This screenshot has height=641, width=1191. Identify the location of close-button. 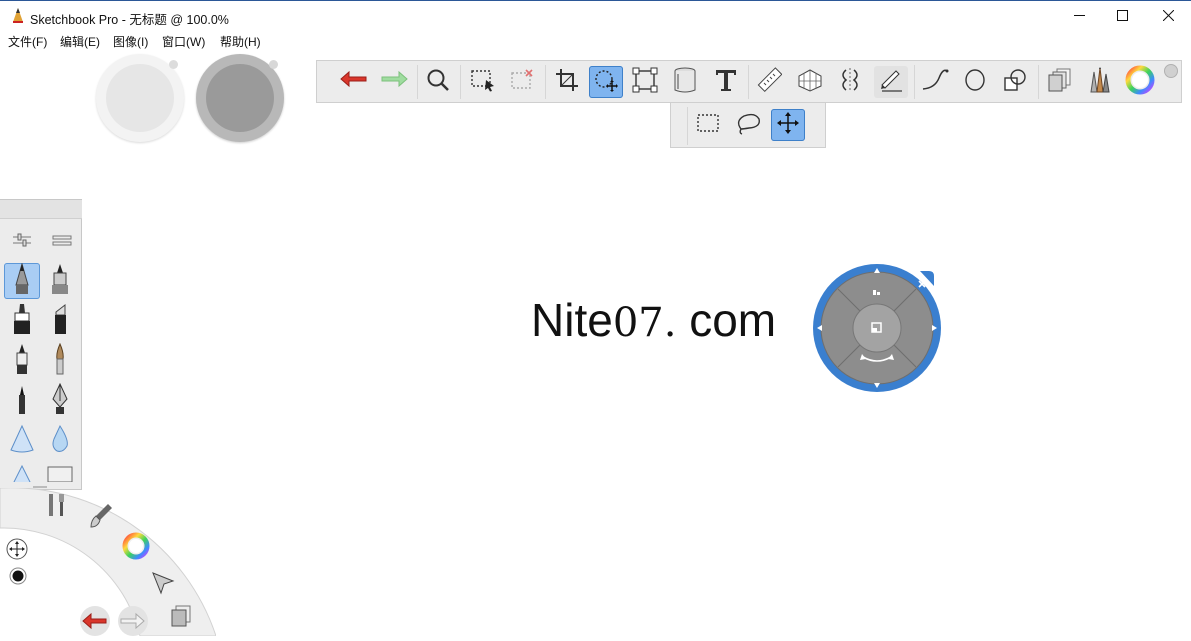
(1168, 16).